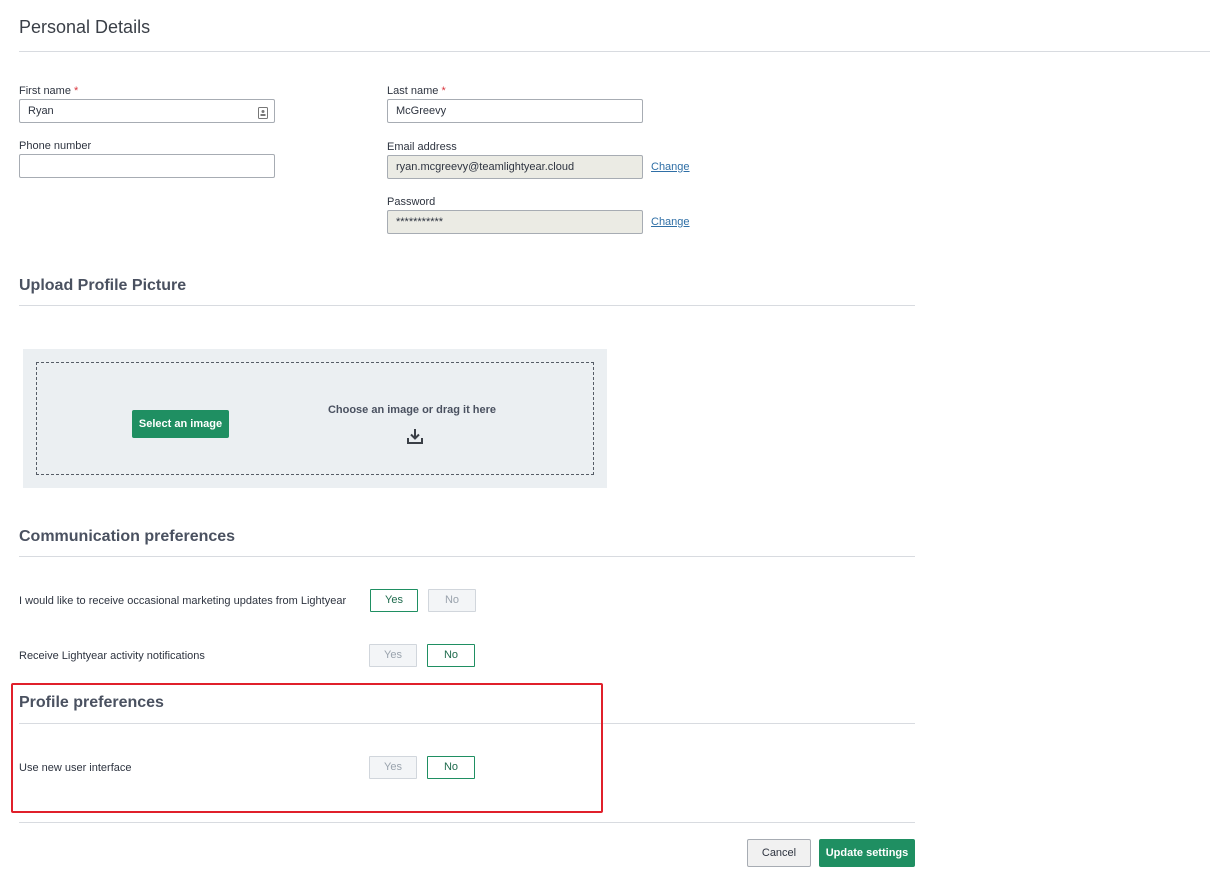  What do you see at coordinates (147, 111) in the screenshot?
I see `first-name-input: Ryan` at bounding box center [147, 111].